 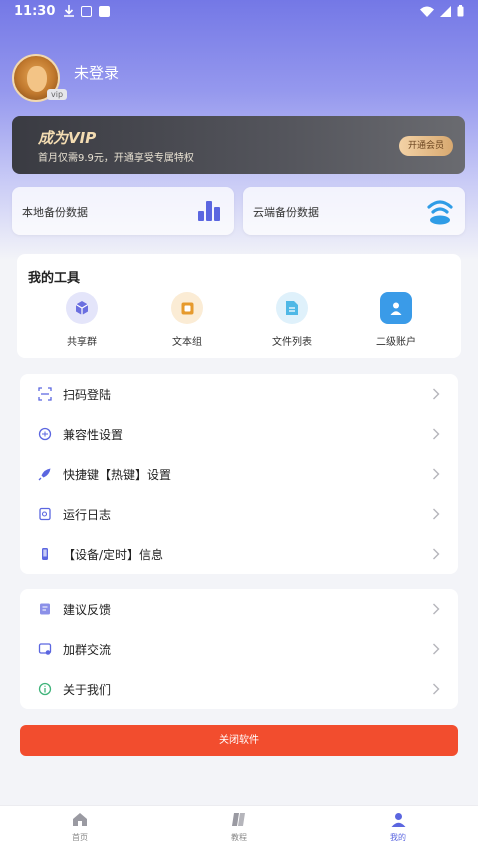 I want to click on vip-banner: 成为VIP 首月仅需9.9元，开通享受专属特权 开通会员, so click(x=238, y=145).